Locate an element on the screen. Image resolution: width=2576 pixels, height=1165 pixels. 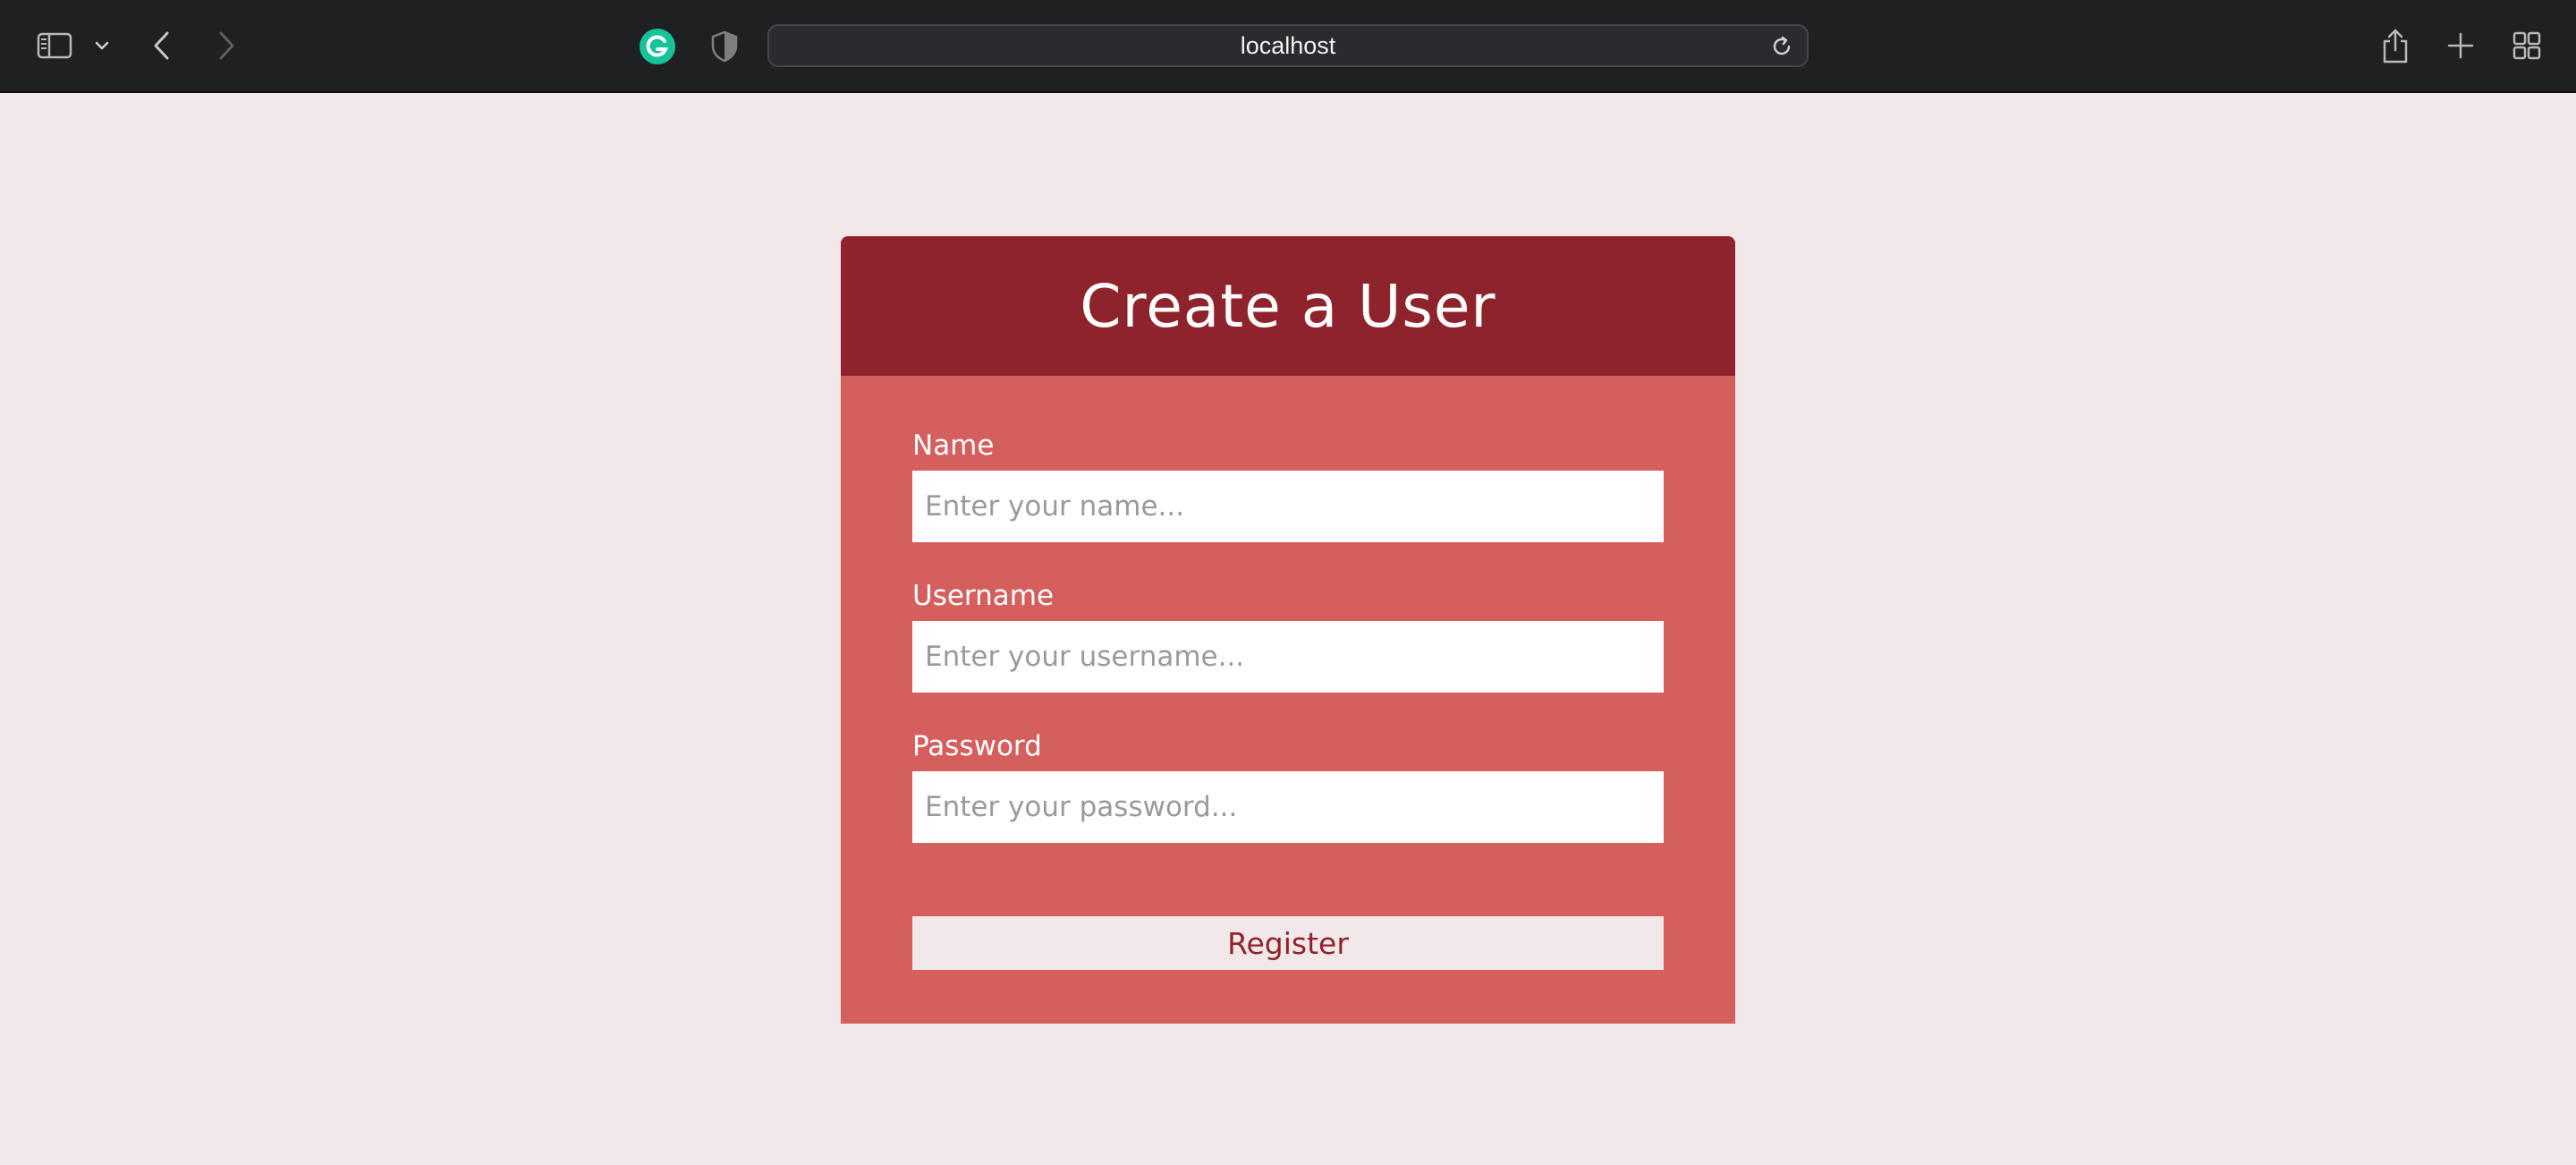
plus-icon is located at coordinates (2461, 46).